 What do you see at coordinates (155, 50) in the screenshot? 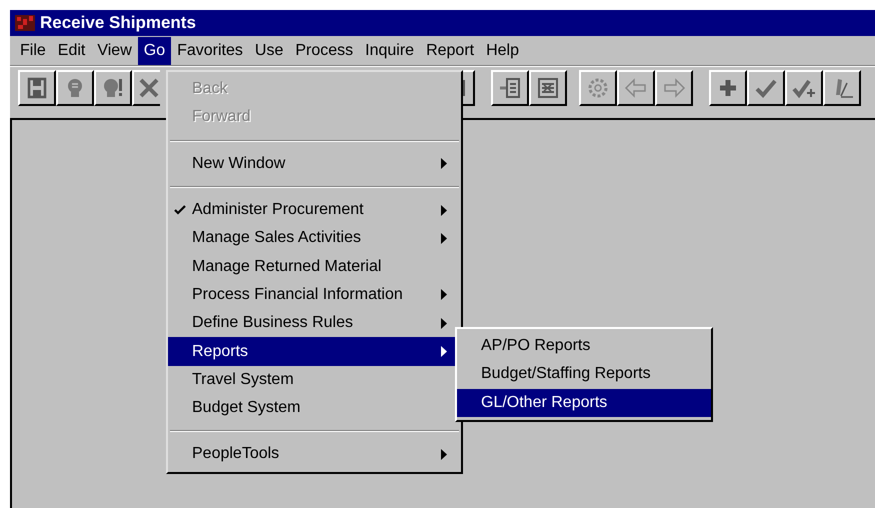
I see `menu-bar-item: Go` at bounding box center [155, 50].